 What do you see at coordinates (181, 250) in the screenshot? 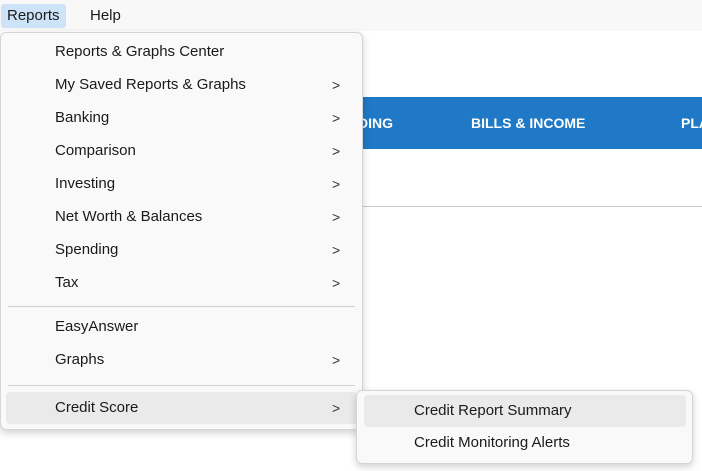
I see `menu-item-spending: Spending >` at bounding box center [181, 250].